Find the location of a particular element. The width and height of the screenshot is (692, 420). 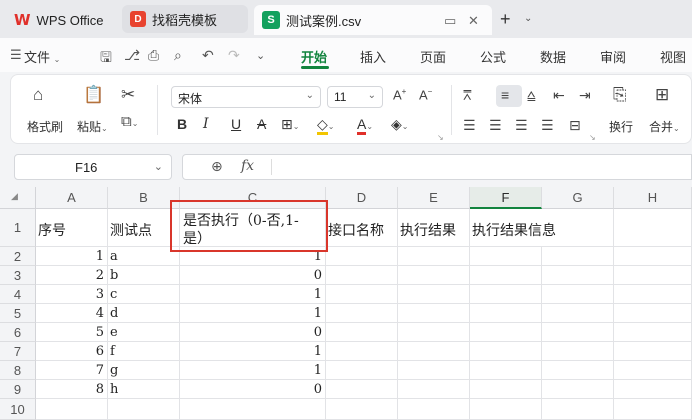

menu-home: 开始 is located at coordinates (314, 56).